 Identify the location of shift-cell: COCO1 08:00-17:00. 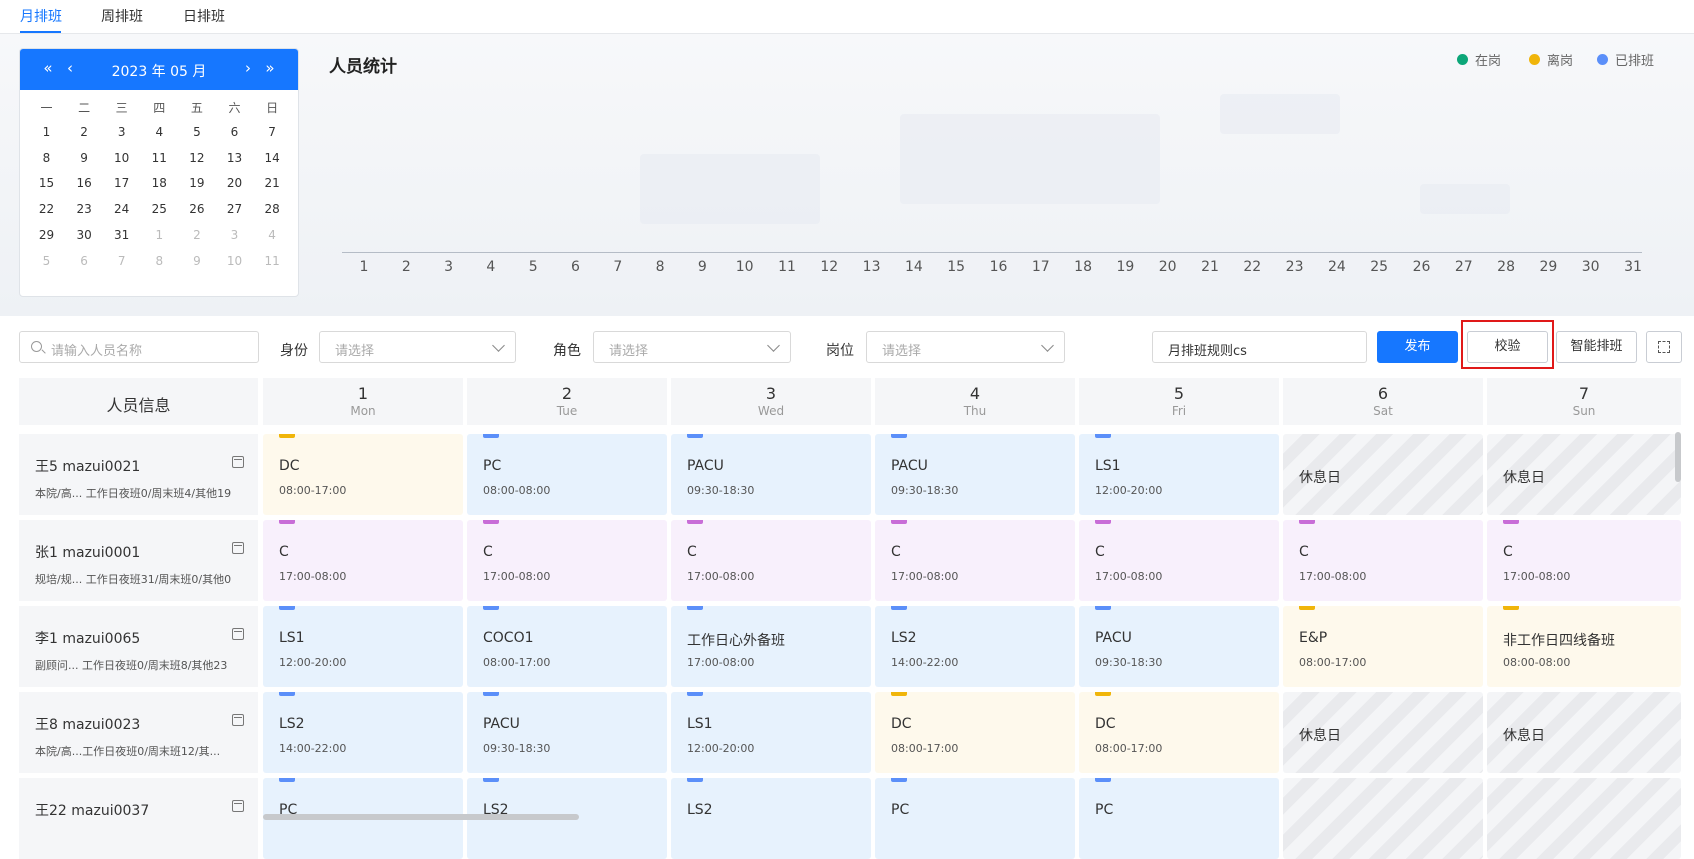
(567, 646).